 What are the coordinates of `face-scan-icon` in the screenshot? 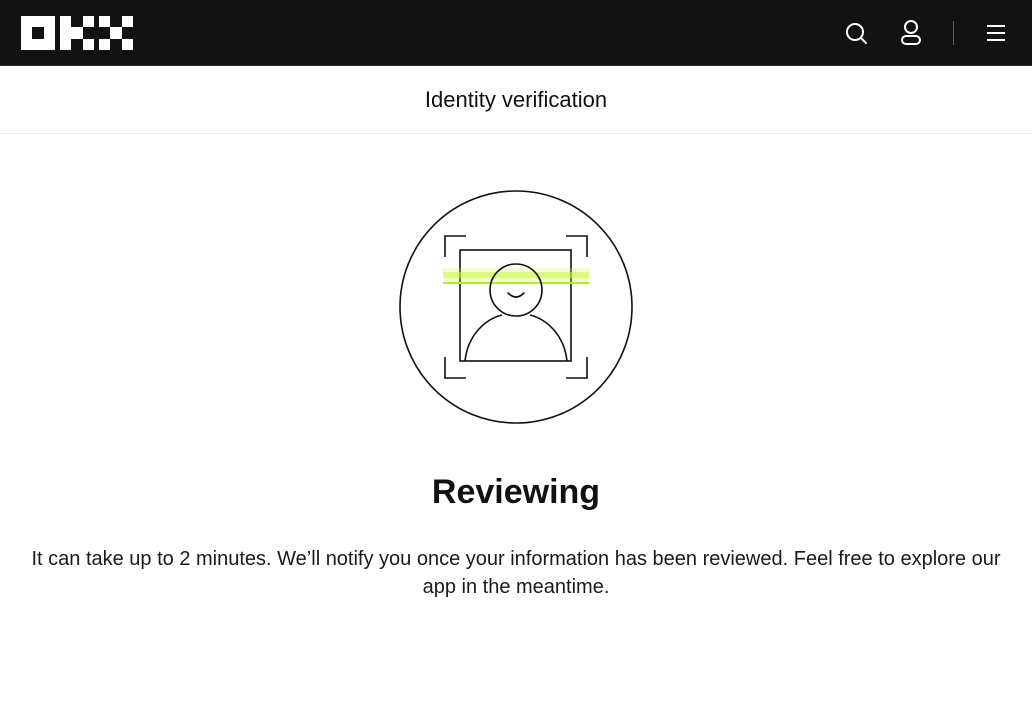 It's located at (516, 307).